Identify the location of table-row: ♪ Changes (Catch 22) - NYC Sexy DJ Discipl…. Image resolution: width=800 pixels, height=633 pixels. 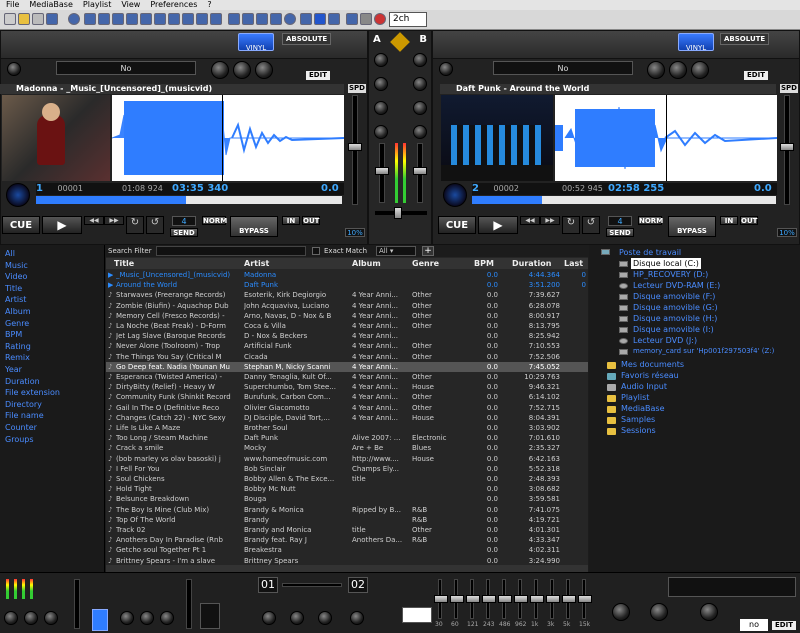
(347, 418).